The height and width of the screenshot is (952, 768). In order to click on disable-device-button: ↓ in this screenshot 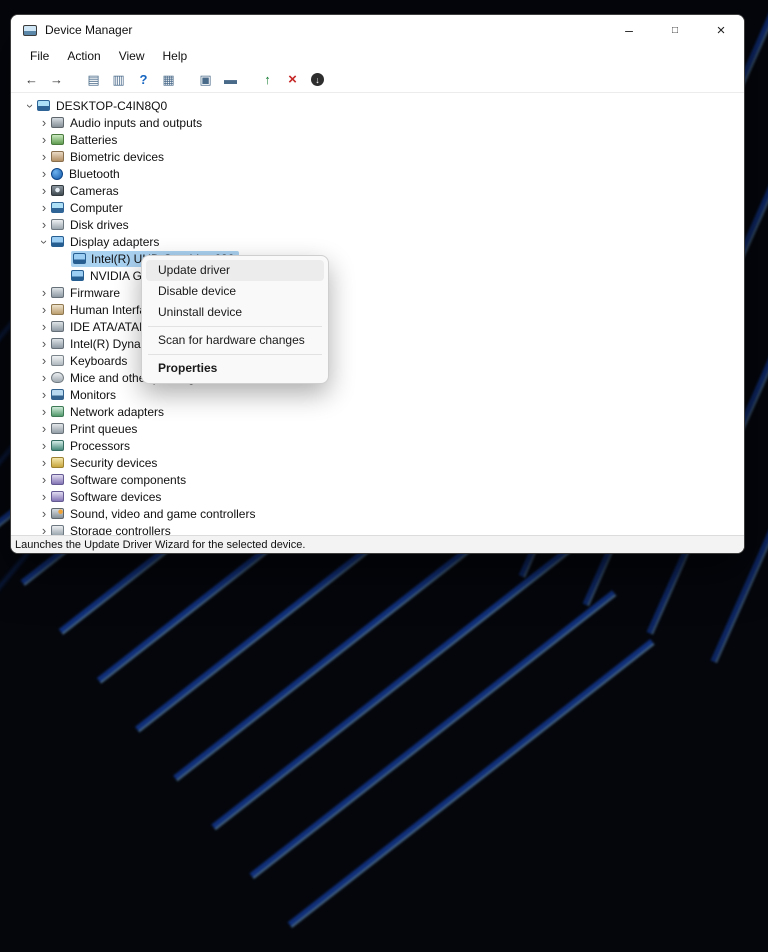, I will do `click(317, 80)`.